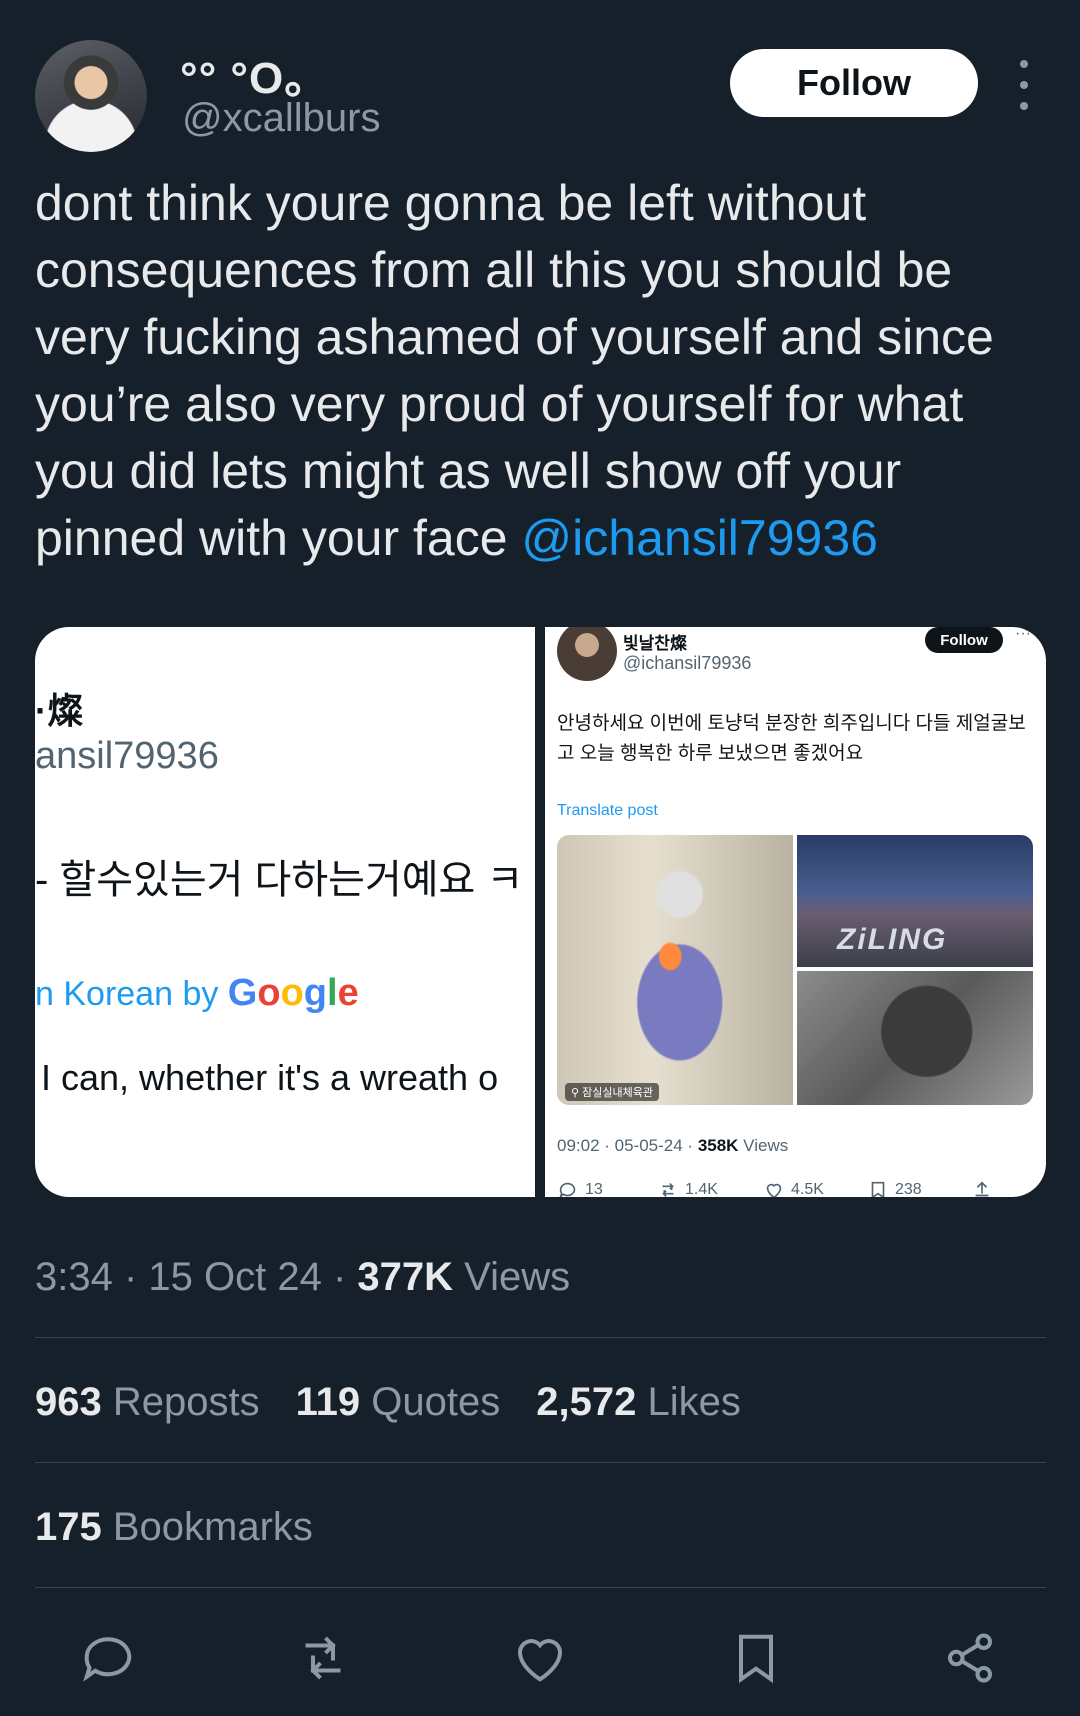  I want to click on photo-overlay-text: ZiLING, so click(892, 939).